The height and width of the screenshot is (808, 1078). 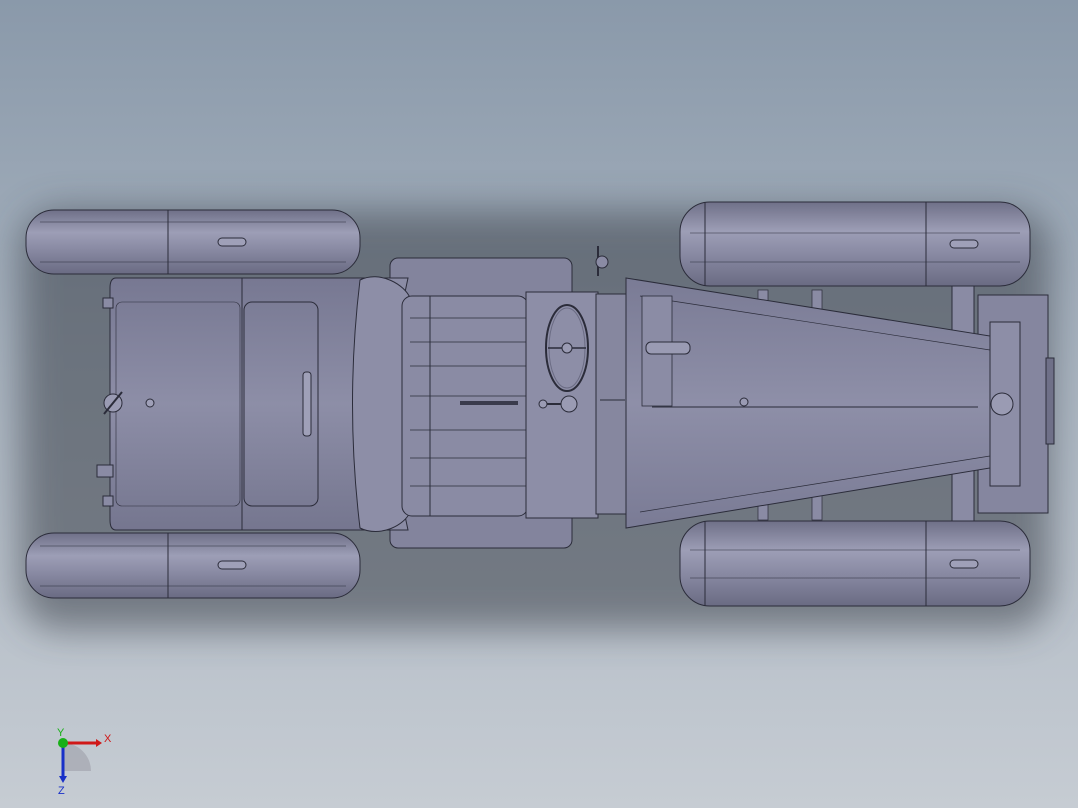 I want to click on z-axis-label: Z, so click(x=61, y=791).